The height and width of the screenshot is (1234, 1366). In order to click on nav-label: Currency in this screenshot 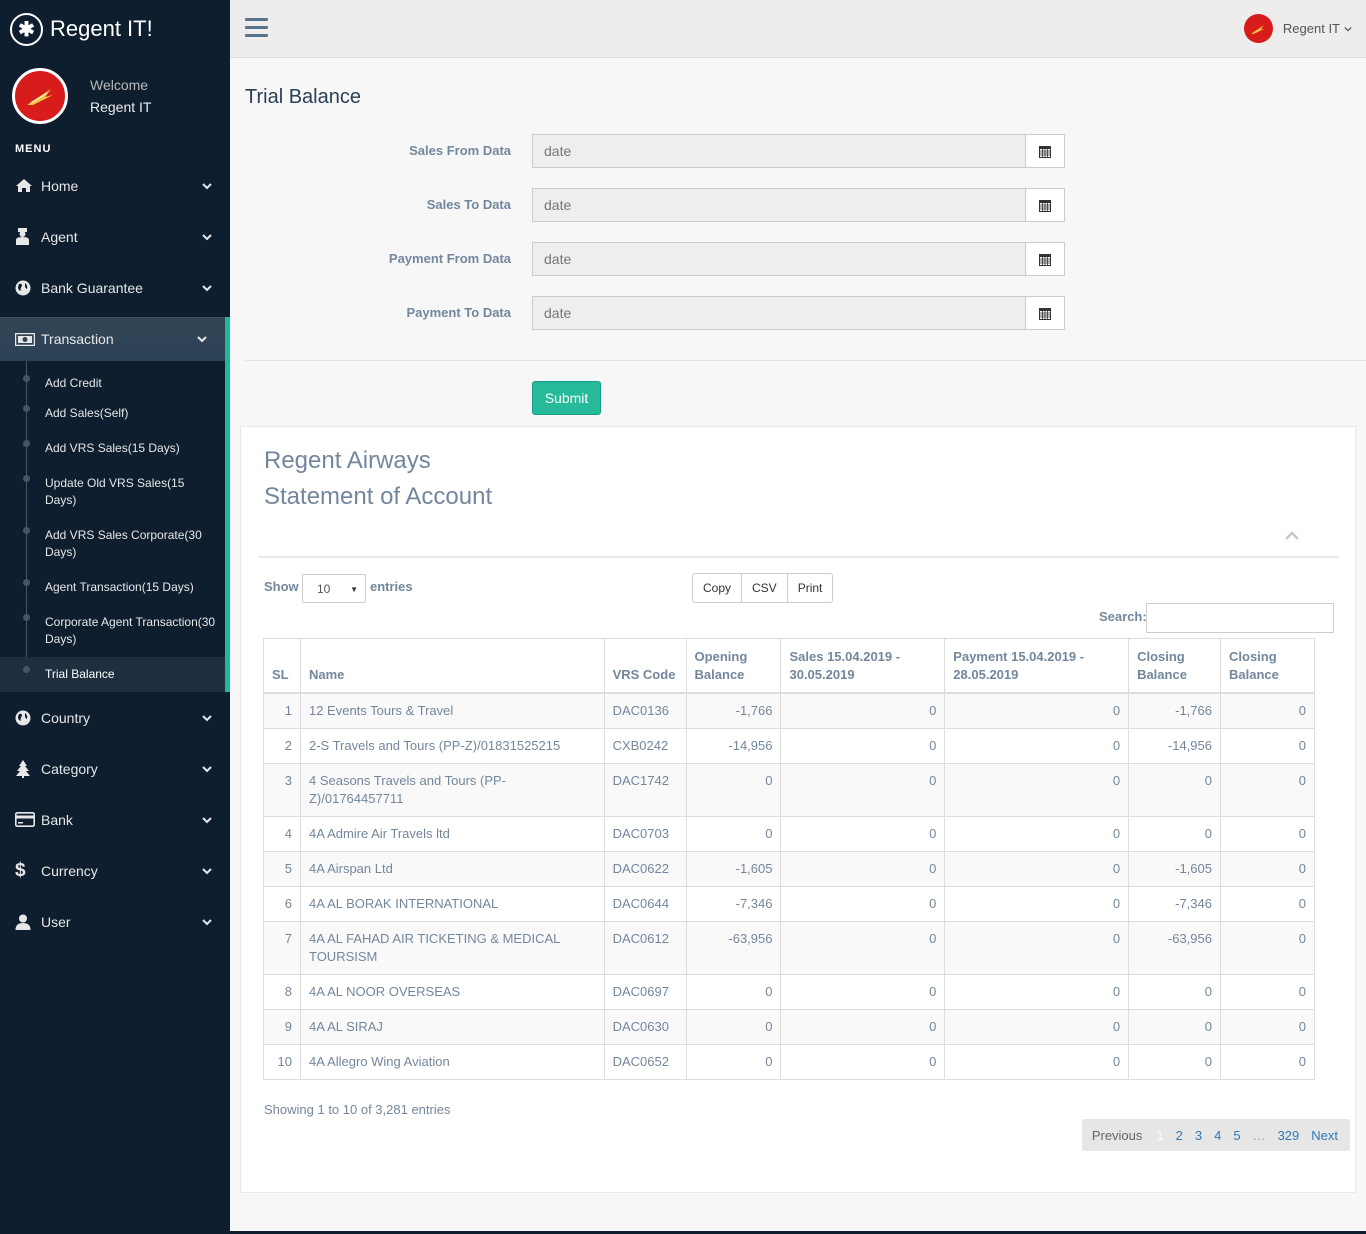, I will do `click(69, 870)`.